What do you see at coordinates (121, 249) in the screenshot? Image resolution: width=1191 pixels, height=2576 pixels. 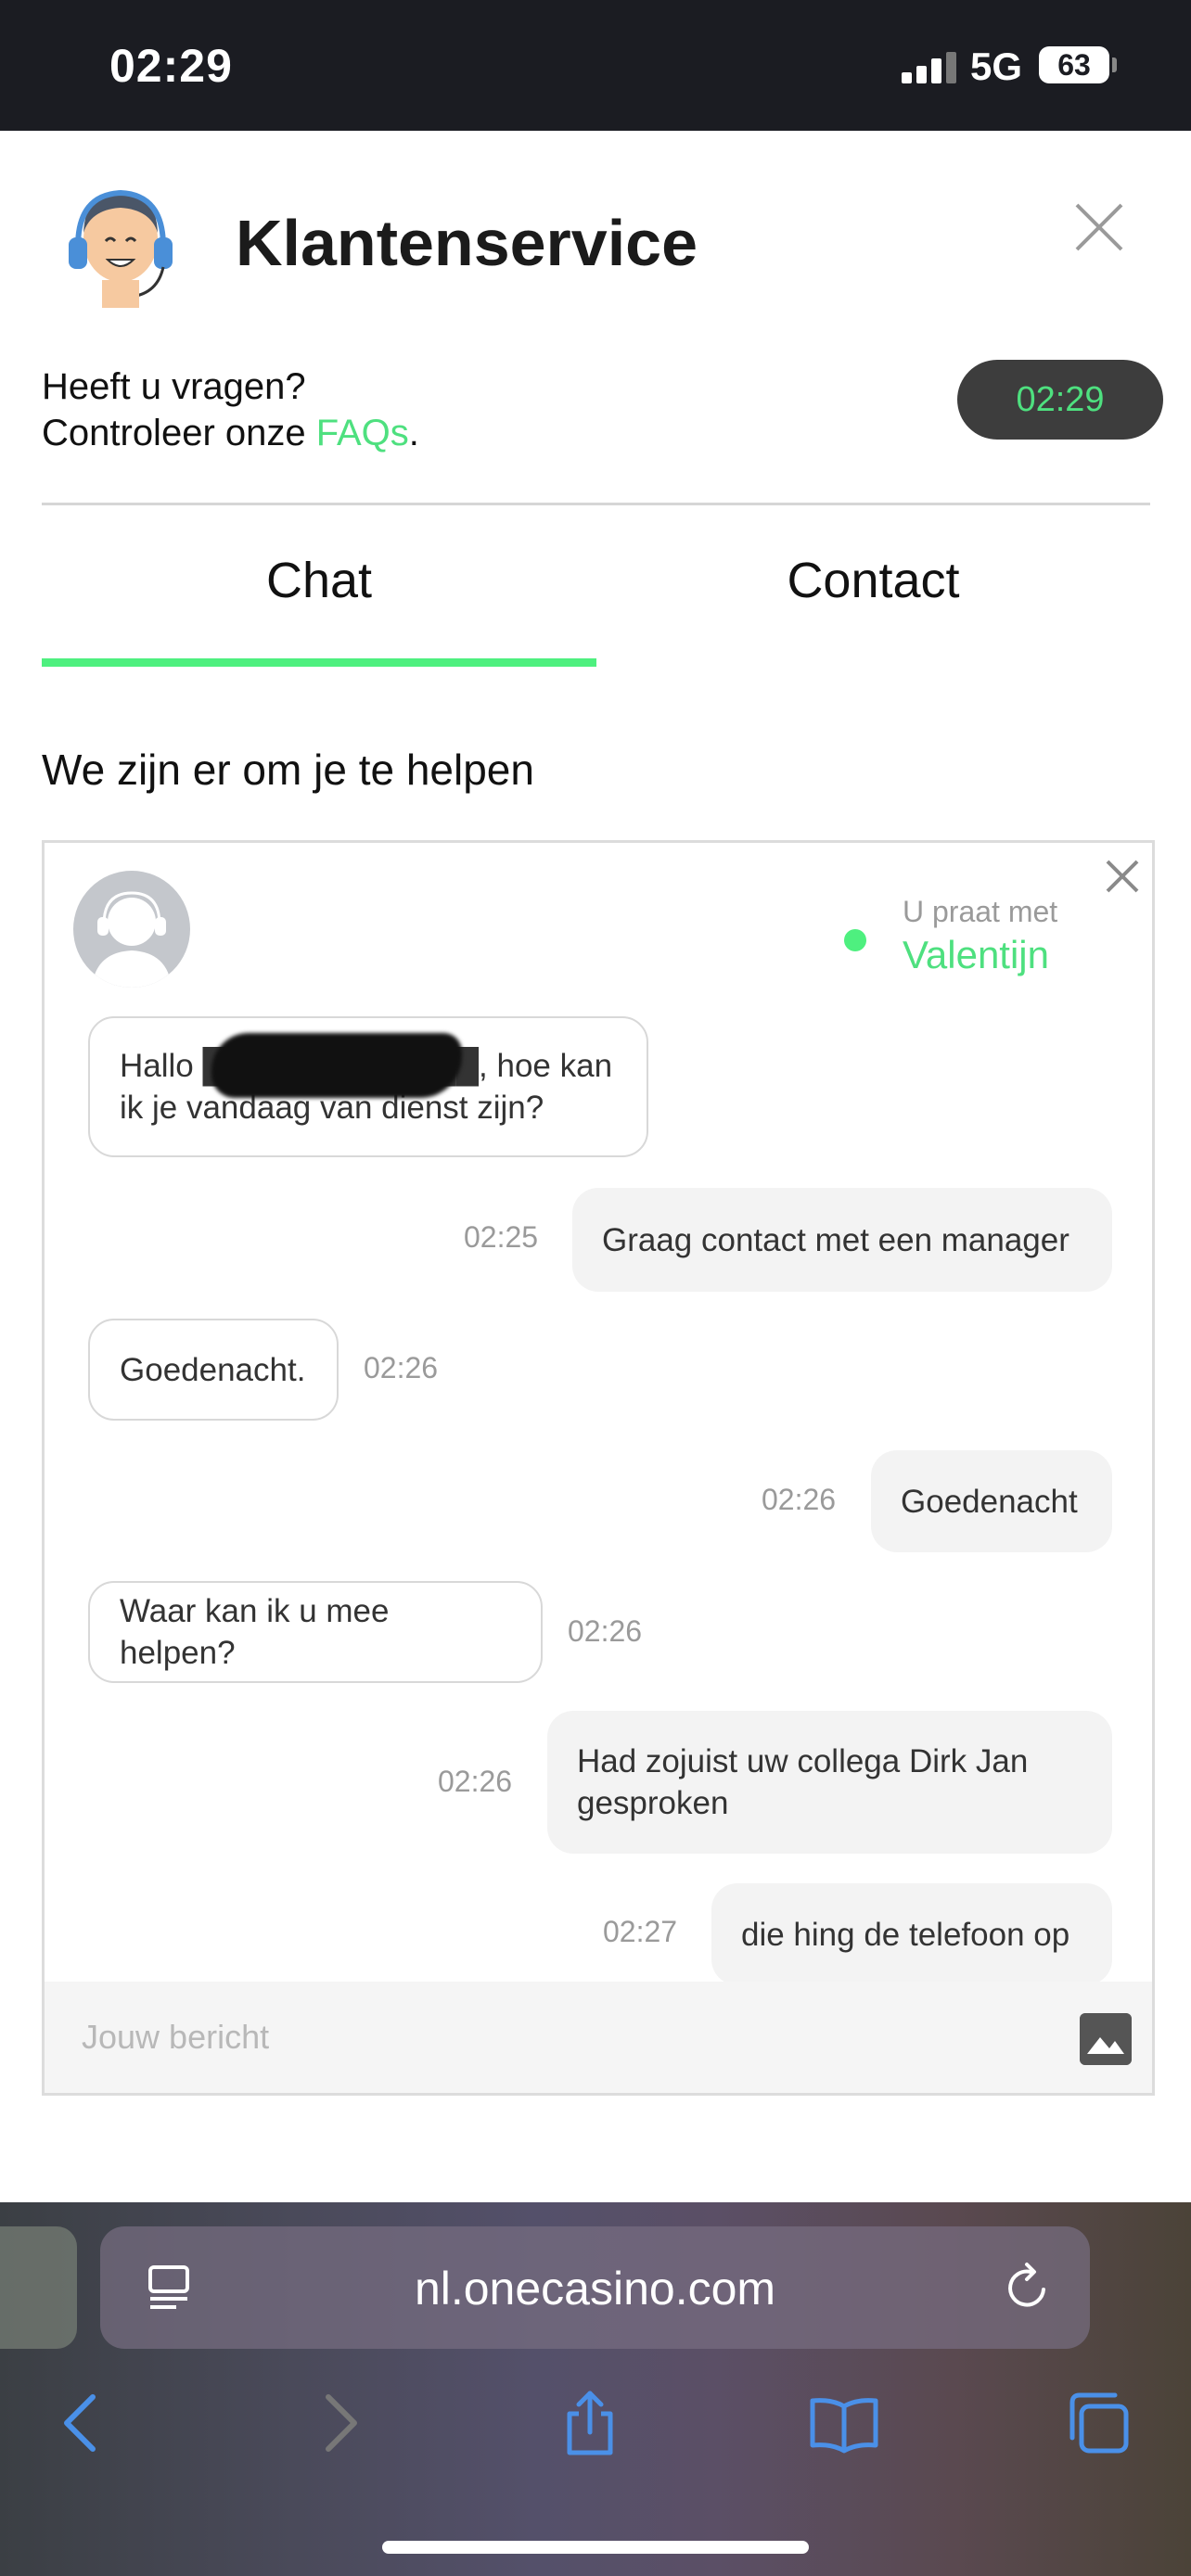 I see `support-agent-icon` at bounding box center [121, 249].